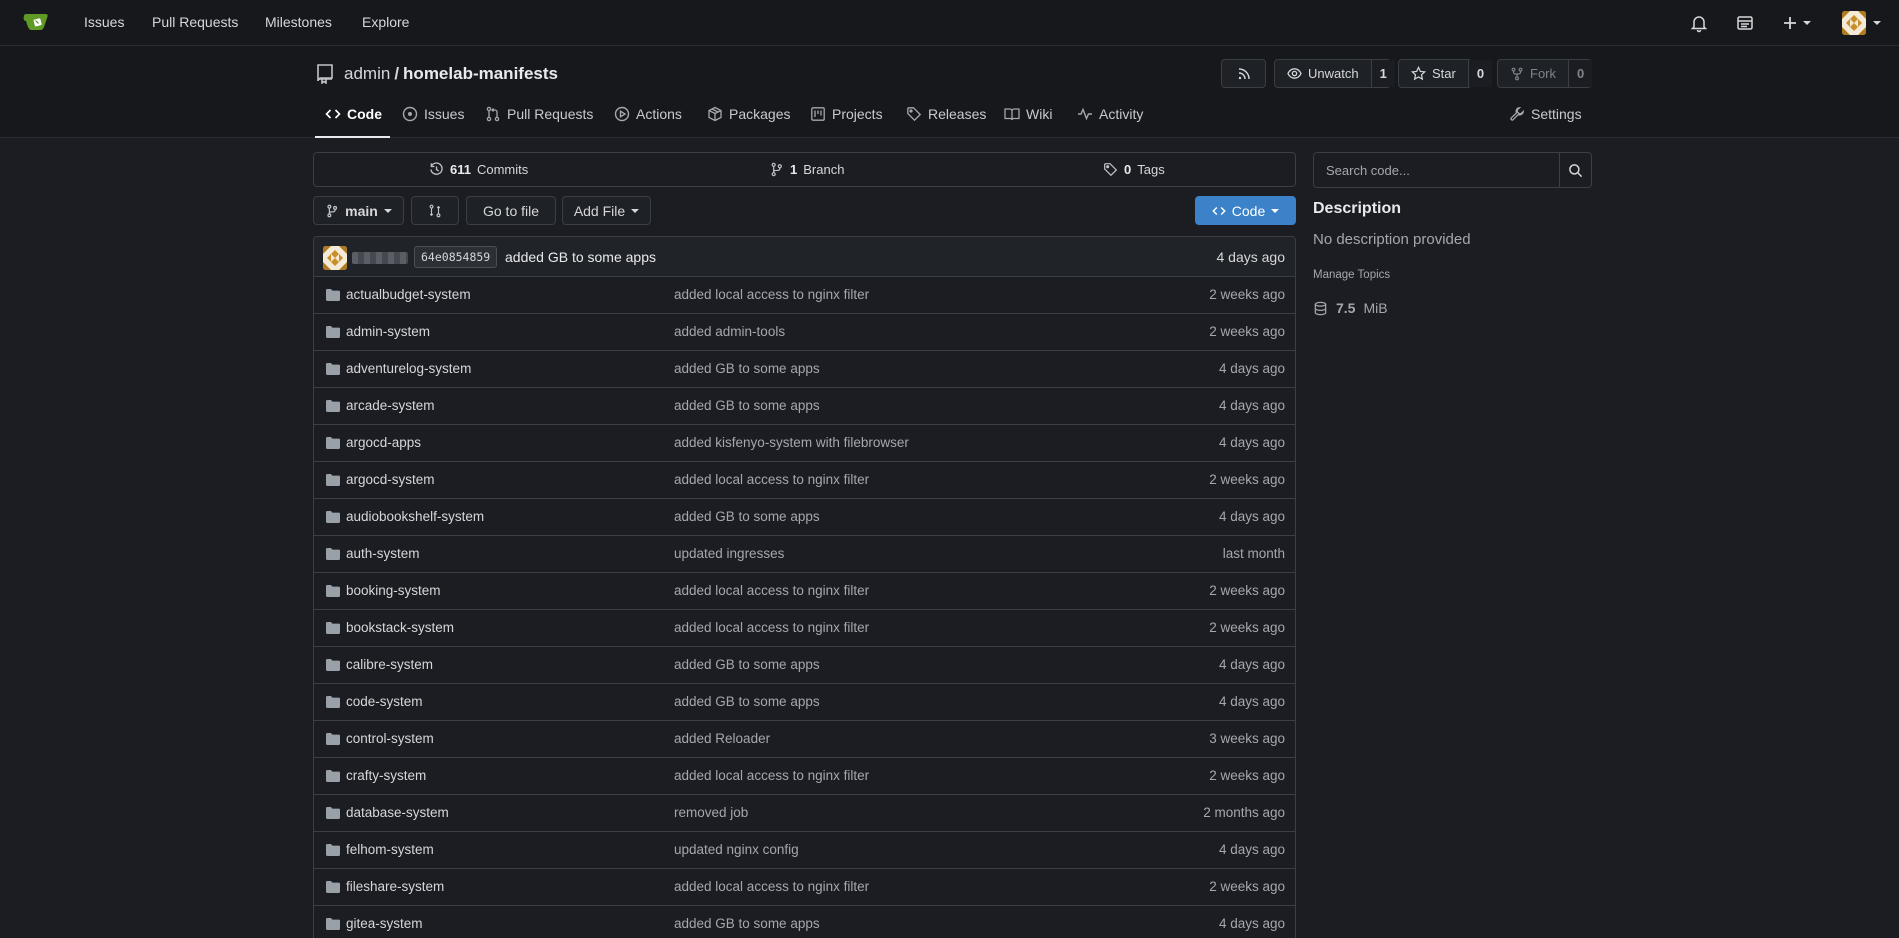 This screenshot has height=938, width=1899. What do you see at coordinates (711, 812) in the screenshot?
I see `file-commit-message-link: removed job` at bounding box center [711, 812].